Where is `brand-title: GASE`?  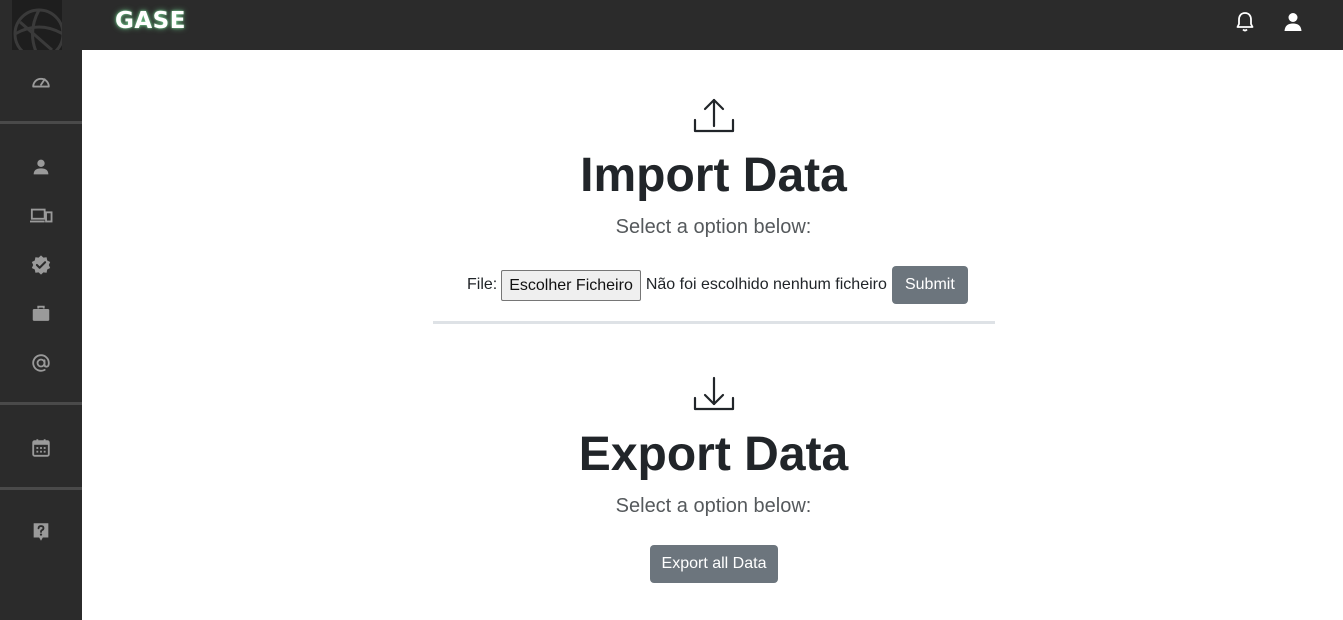
brand-title: GASE is located at coordinates (150, 21).